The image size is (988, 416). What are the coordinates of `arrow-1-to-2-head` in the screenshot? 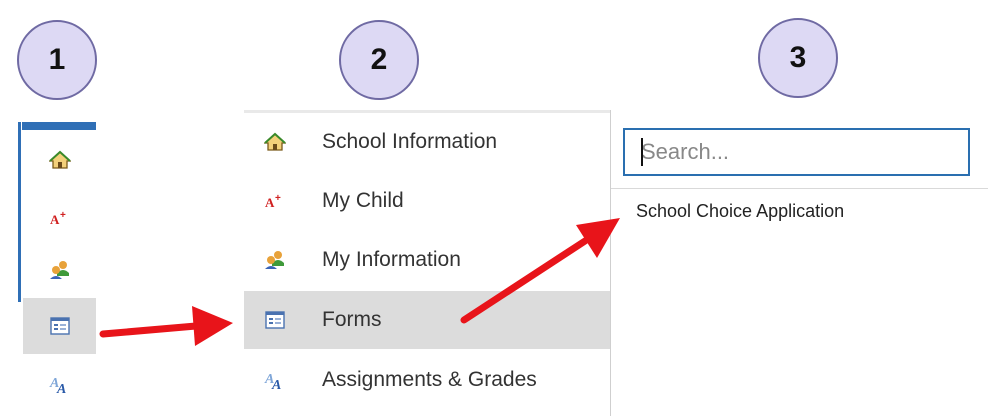 It's located at (212, 326).